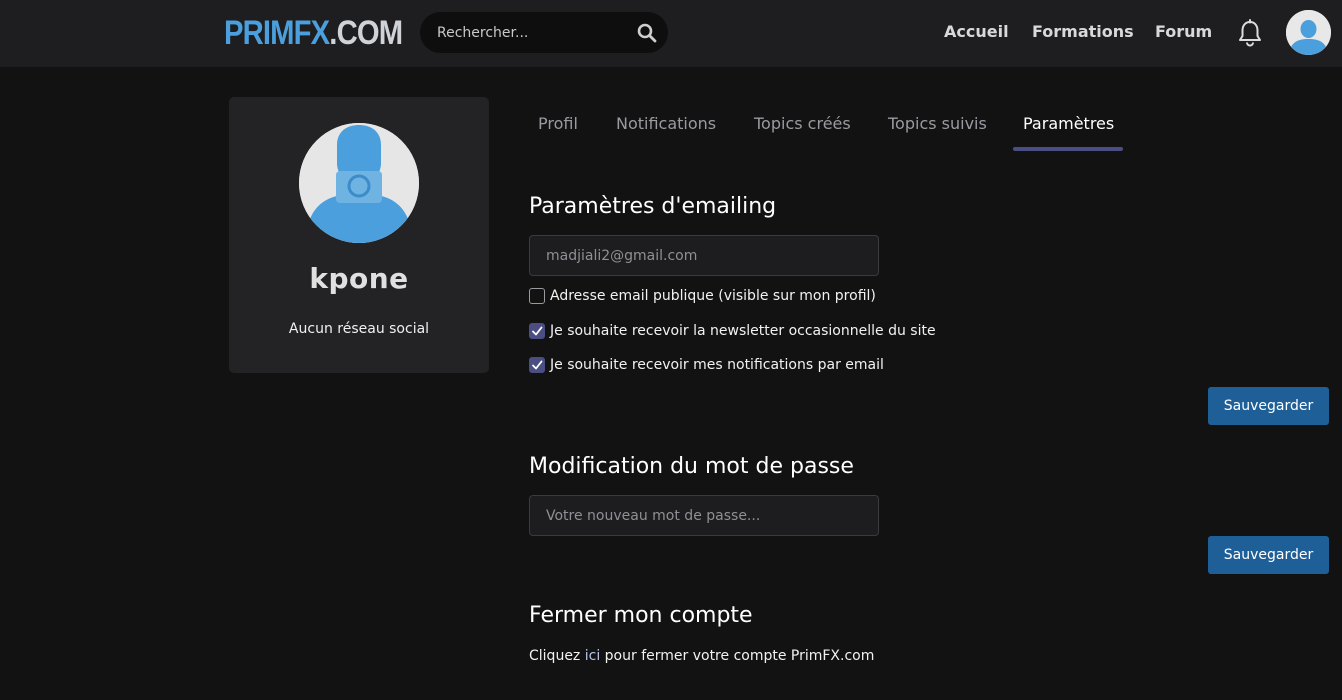 The image size is (1342, 700). I want to click on nav-formations: Formations, so click(1083, 32).